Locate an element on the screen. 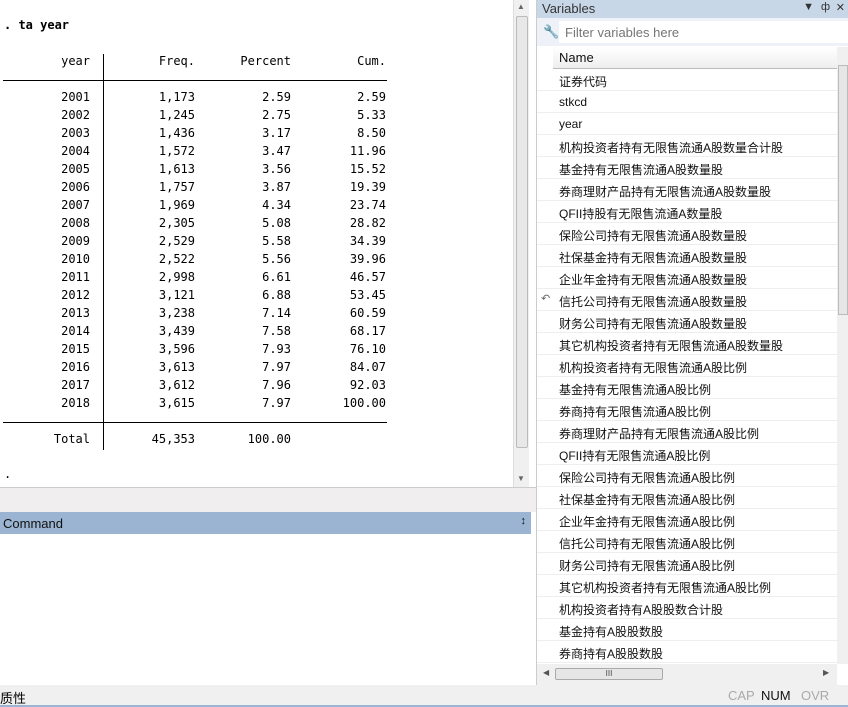  cell: 1,173 is located at coordinates (176, 97).